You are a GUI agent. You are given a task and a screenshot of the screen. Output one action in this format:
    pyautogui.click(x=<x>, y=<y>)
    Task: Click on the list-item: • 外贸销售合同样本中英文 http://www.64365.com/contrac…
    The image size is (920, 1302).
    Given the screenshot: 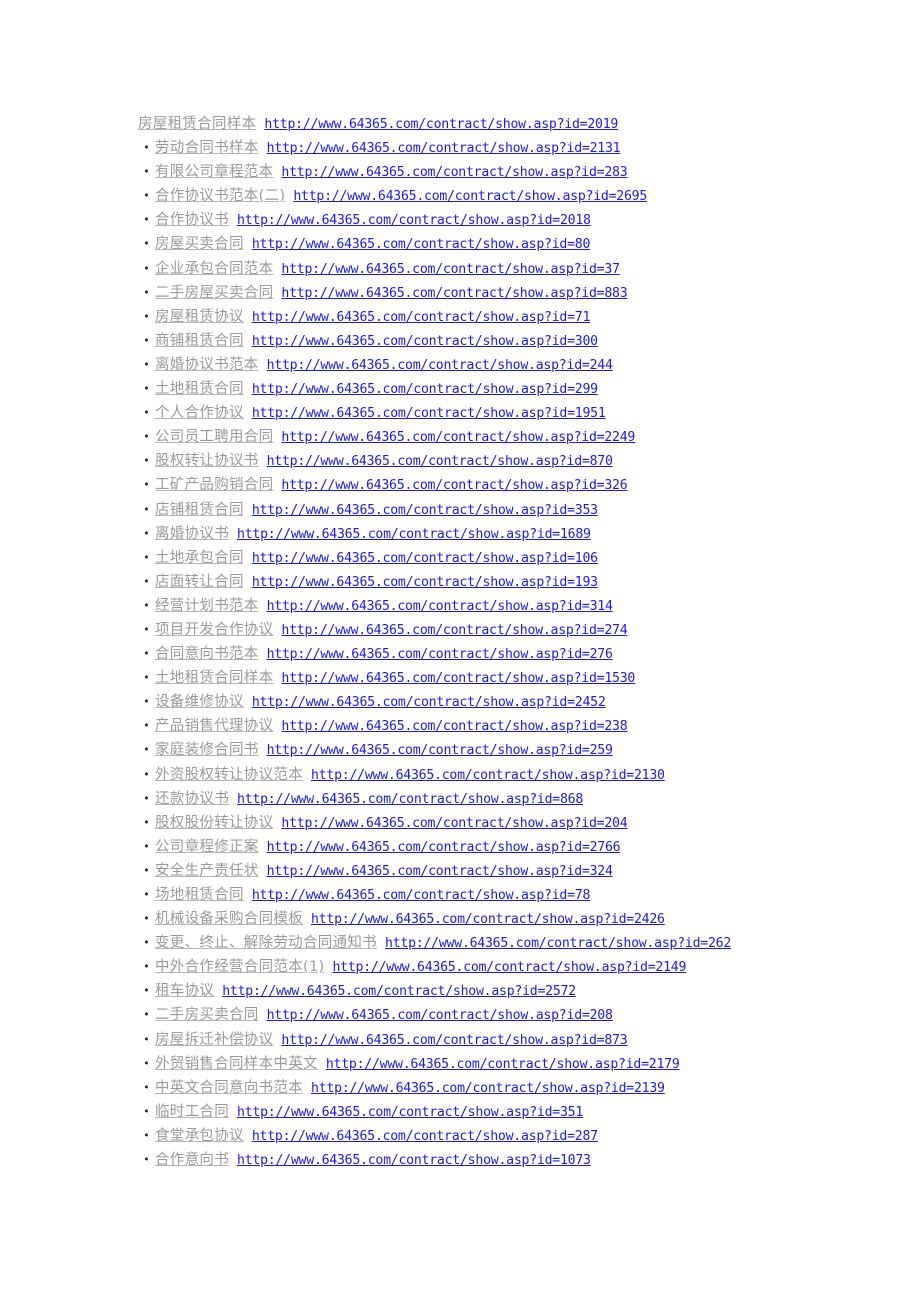 What is the action you would take?
    pyautogui.click(x=518, y=1065)
    